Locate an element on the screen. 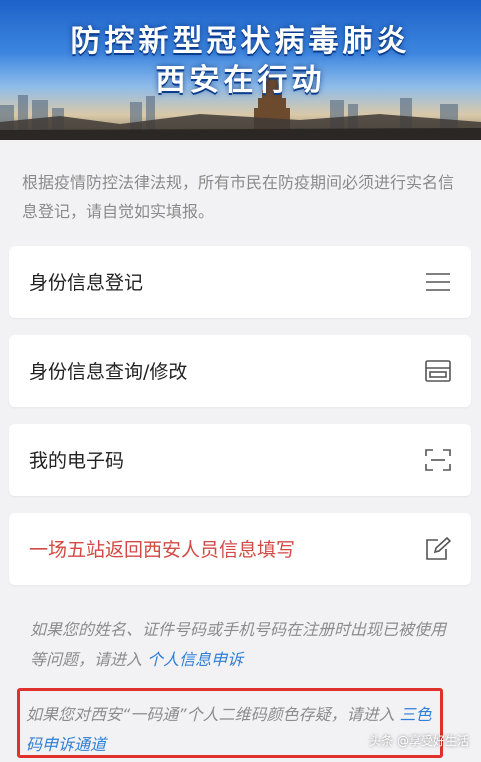 This screenshot has height=762, width=481. menu-item-label: 身份信息查询/修改 is located at coordinates (108, 372).